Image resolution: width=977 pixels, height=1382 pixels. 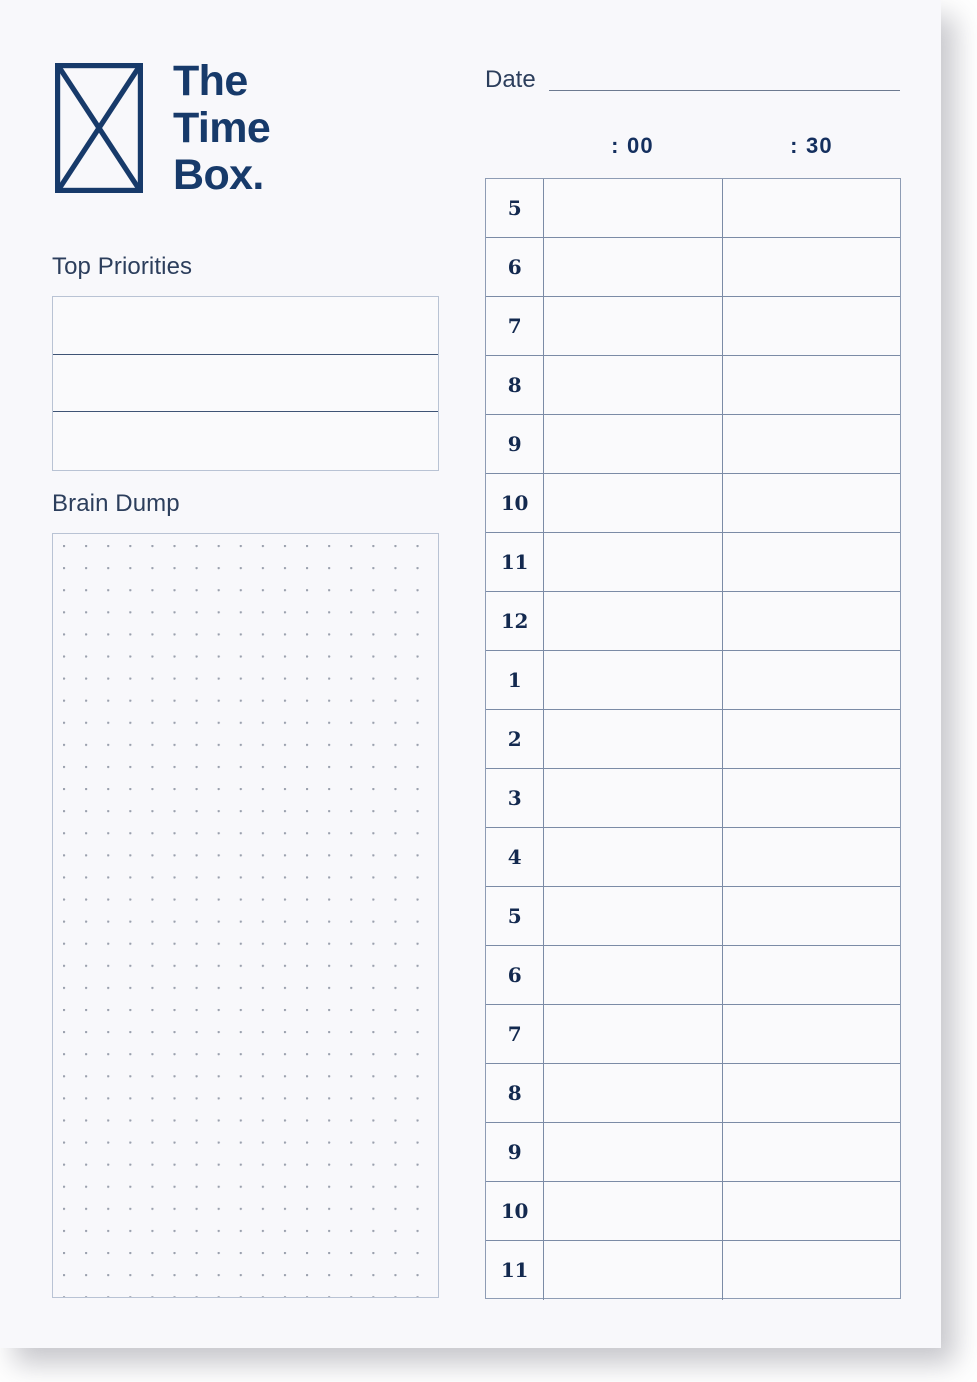 What do you see at coordinates (811, 145) in the screenshot?
I see `column-header-30: : 30` at bounding box center [811, 145].